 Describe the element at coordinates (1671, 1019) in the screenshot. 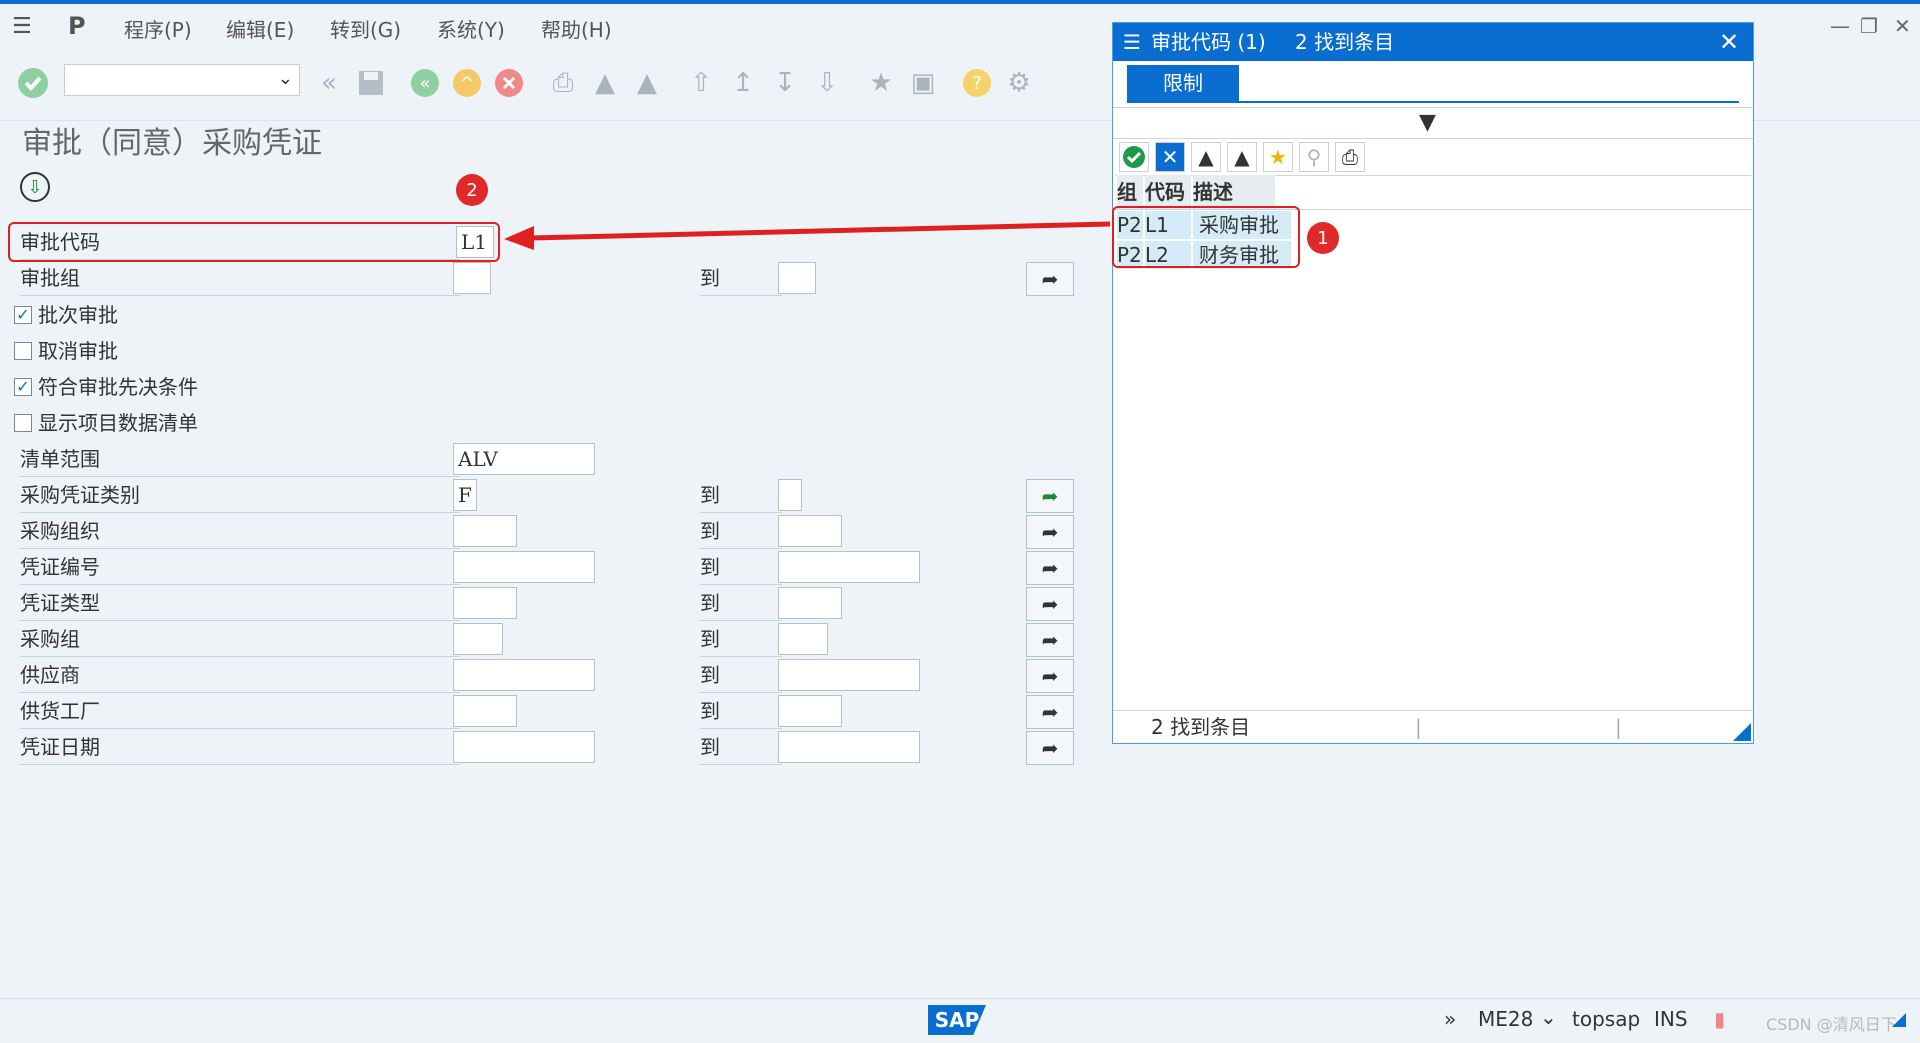

I see `mode-label: INS` at that location.